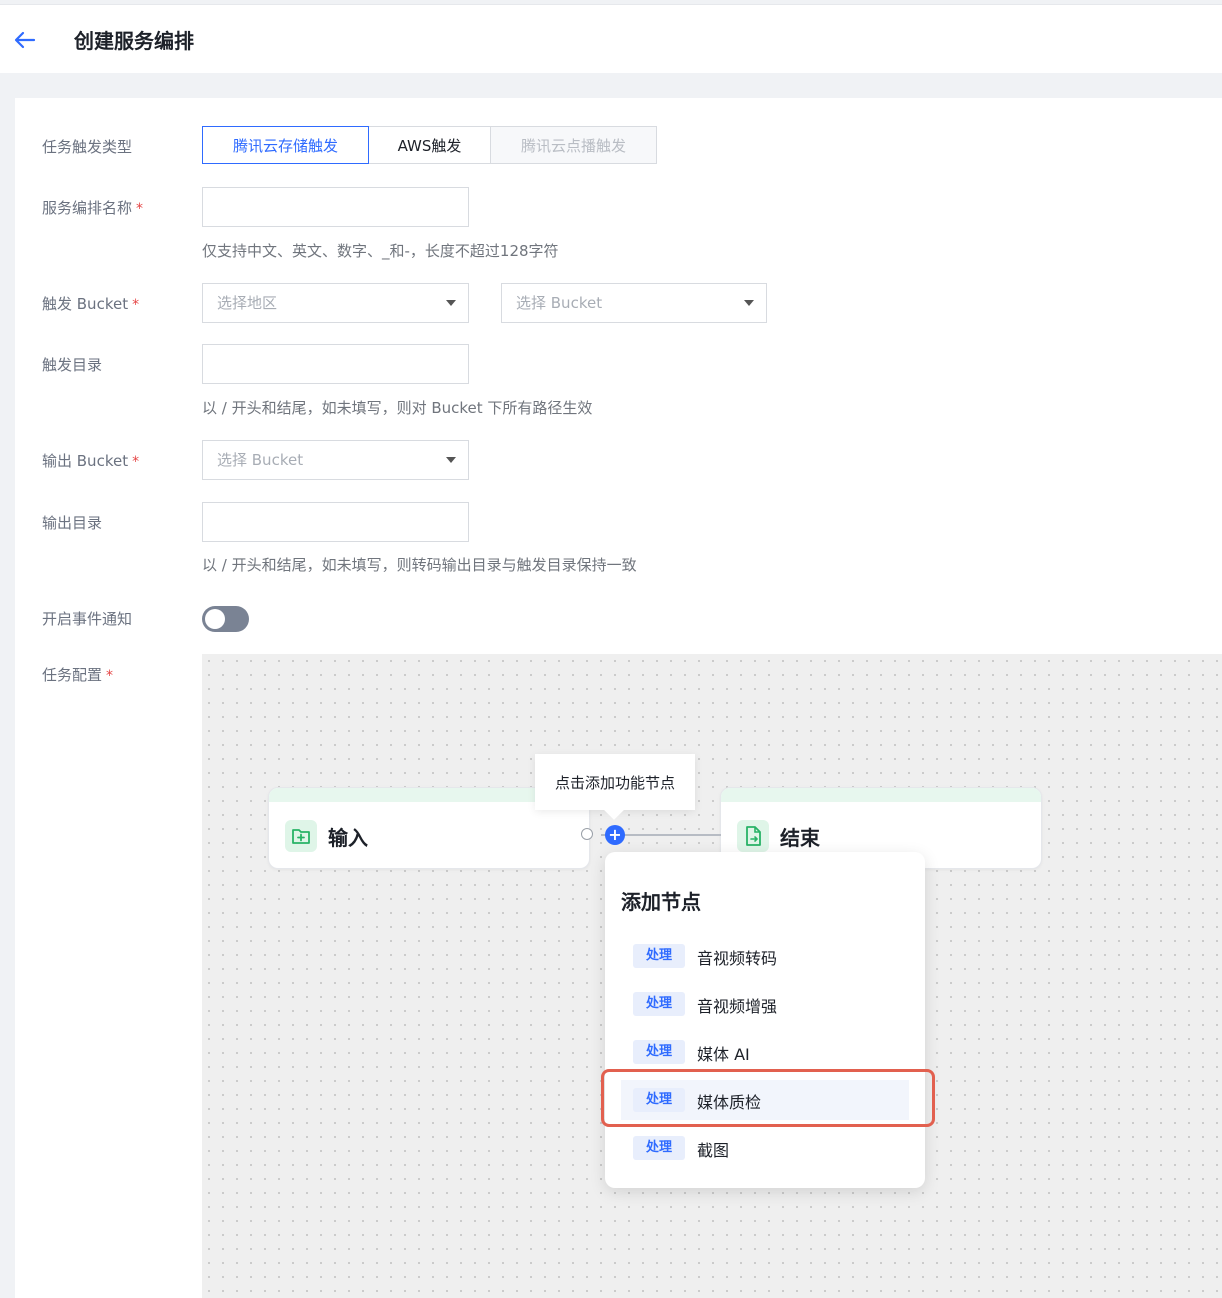  I want to click on trigger-dir-label: 触发目录, so click(72, 365).